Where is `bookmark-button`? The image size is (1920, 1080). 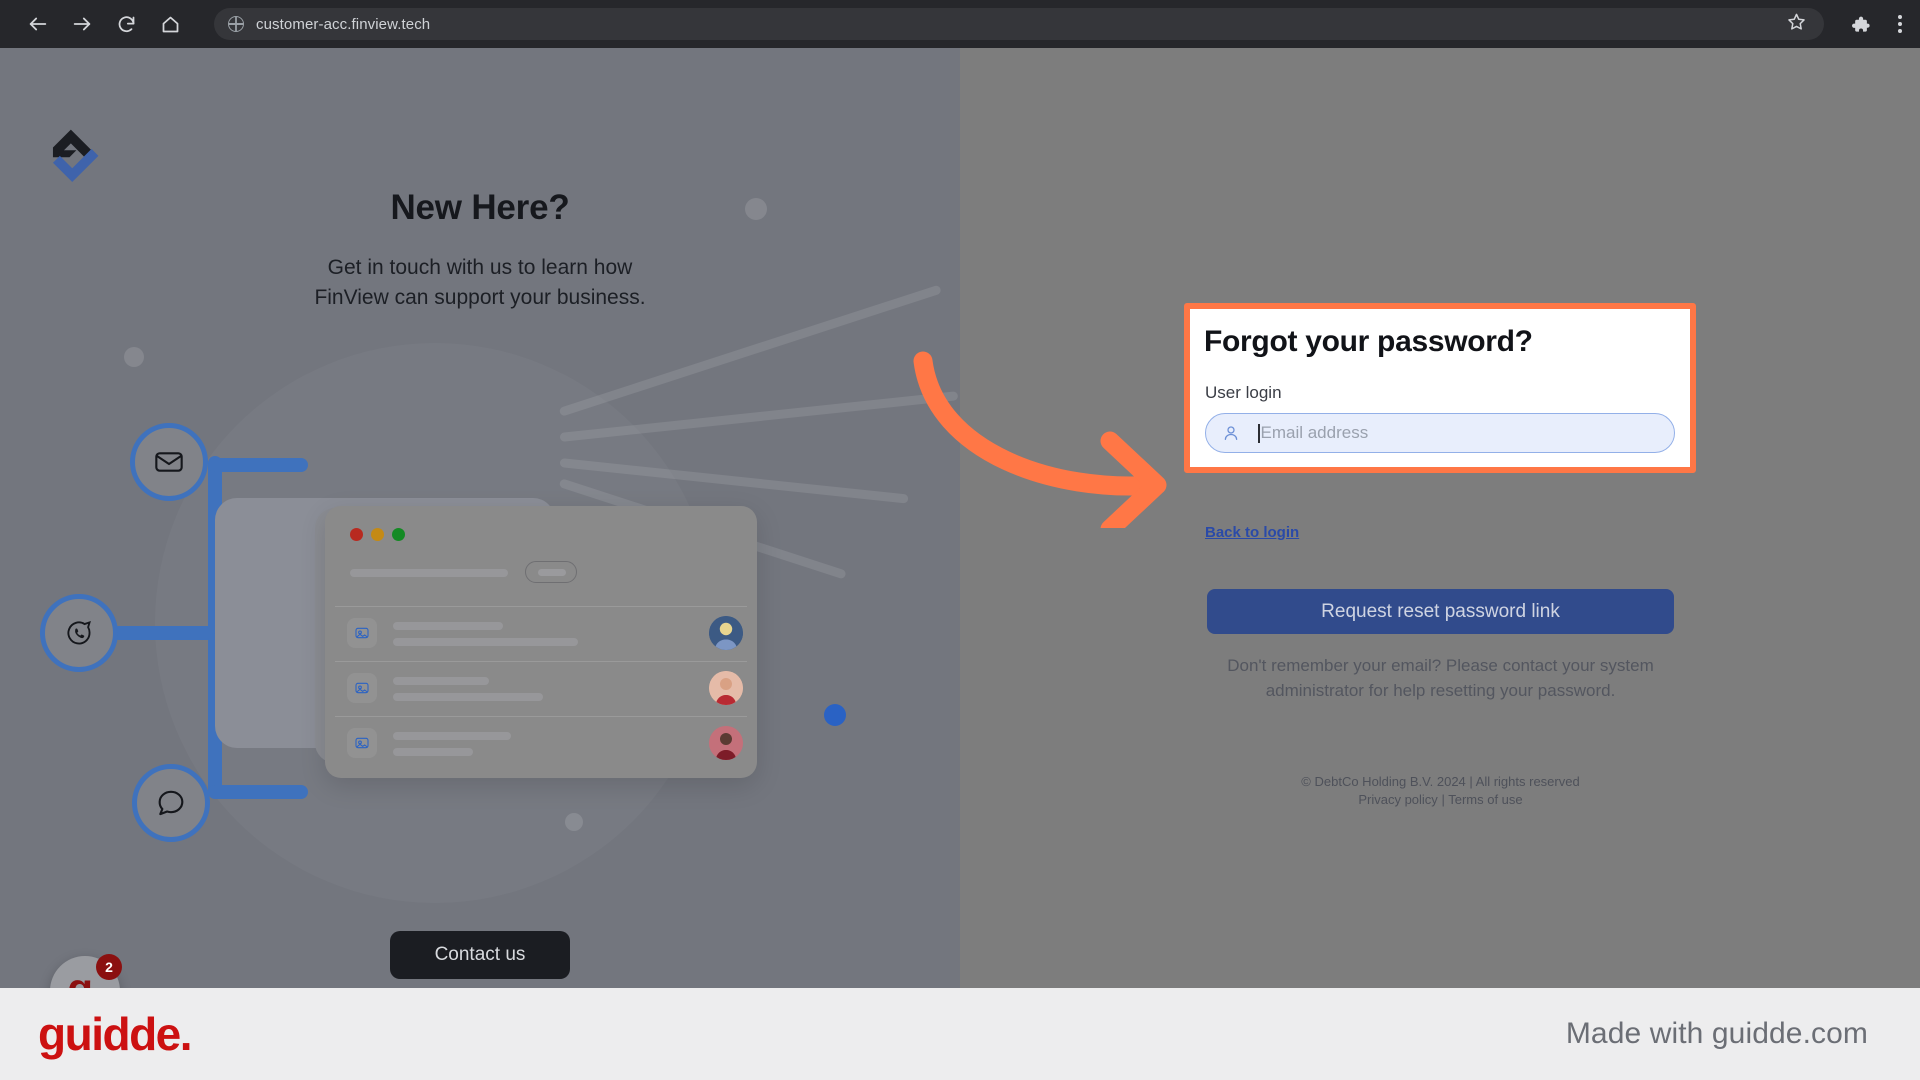
bookmark-button is located at coordinates (1796, 24).